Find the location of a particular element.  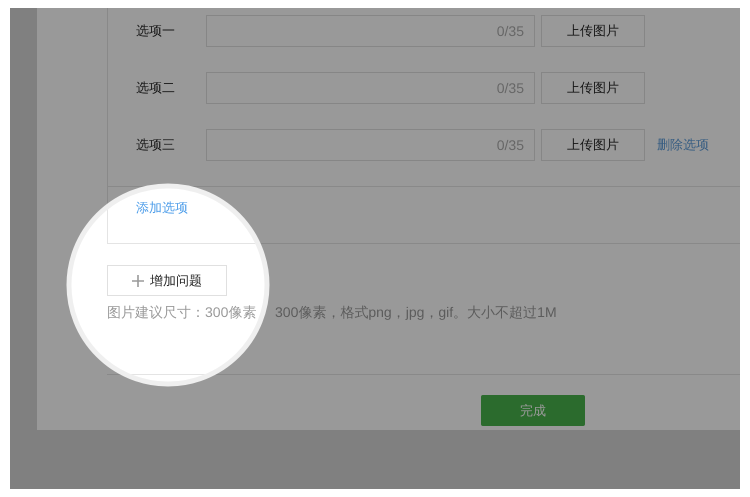

plus-icon is located at coordinates (138, 280).